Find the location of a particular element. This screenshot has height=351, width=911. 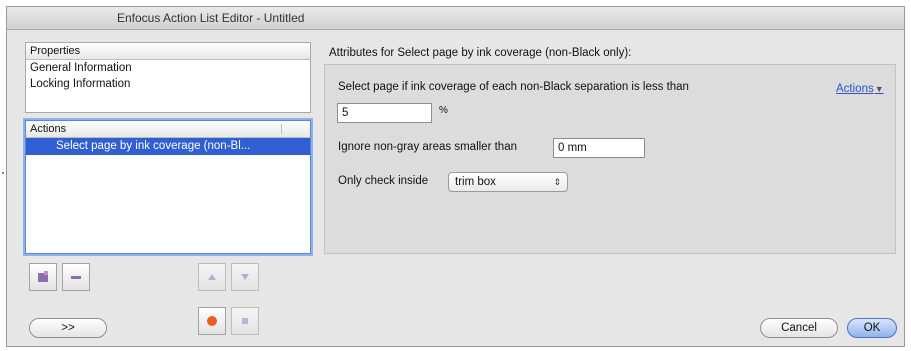

move-down-button is located at coordinates (245, 277).